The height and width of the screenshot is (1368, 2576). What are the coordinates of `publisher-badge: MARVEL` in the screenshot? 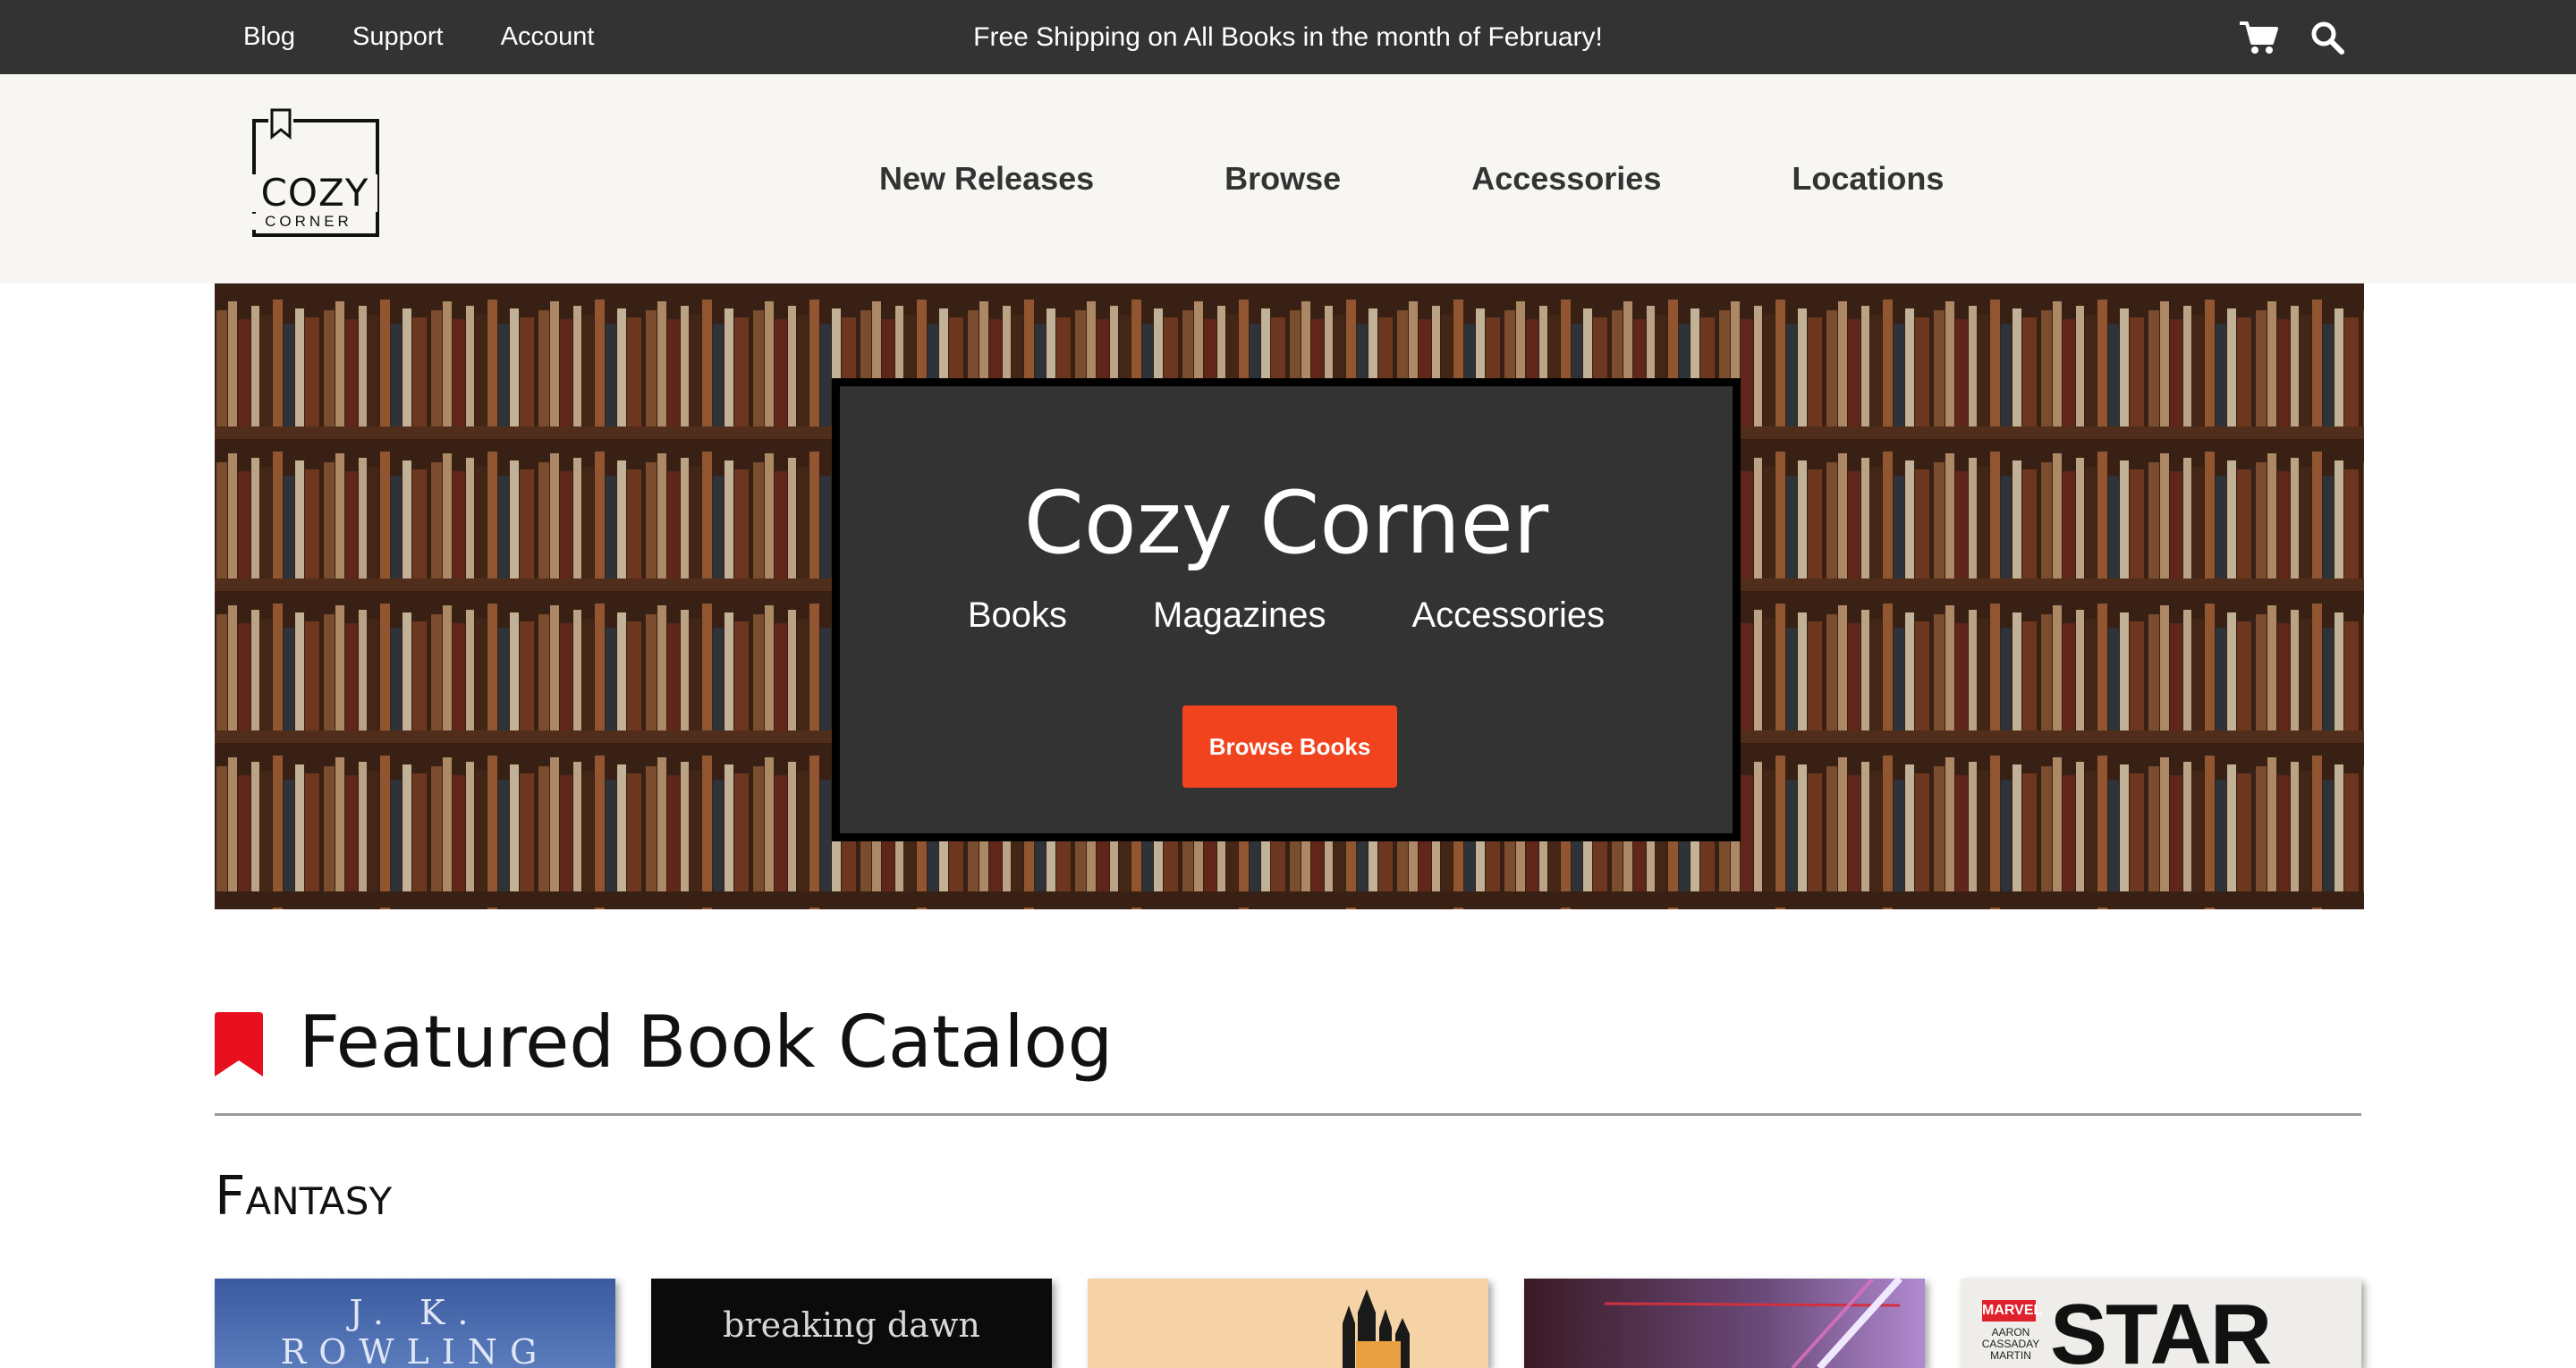 It's located at (2012, 1311).